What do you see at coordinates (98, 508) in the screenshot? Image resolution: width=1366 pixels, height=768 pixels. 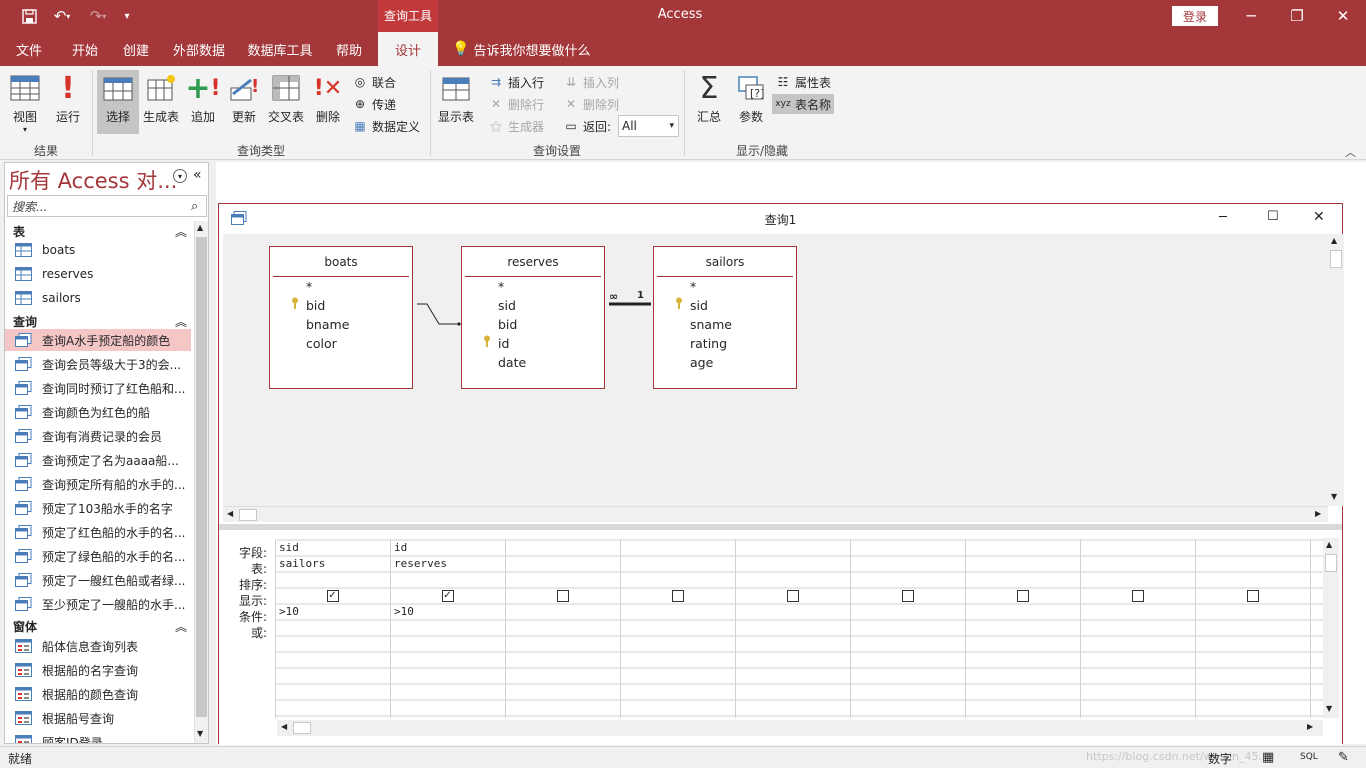 I see `nav-item-query-7: 预定了103船水手的名字` at bounding box center [98, 508].